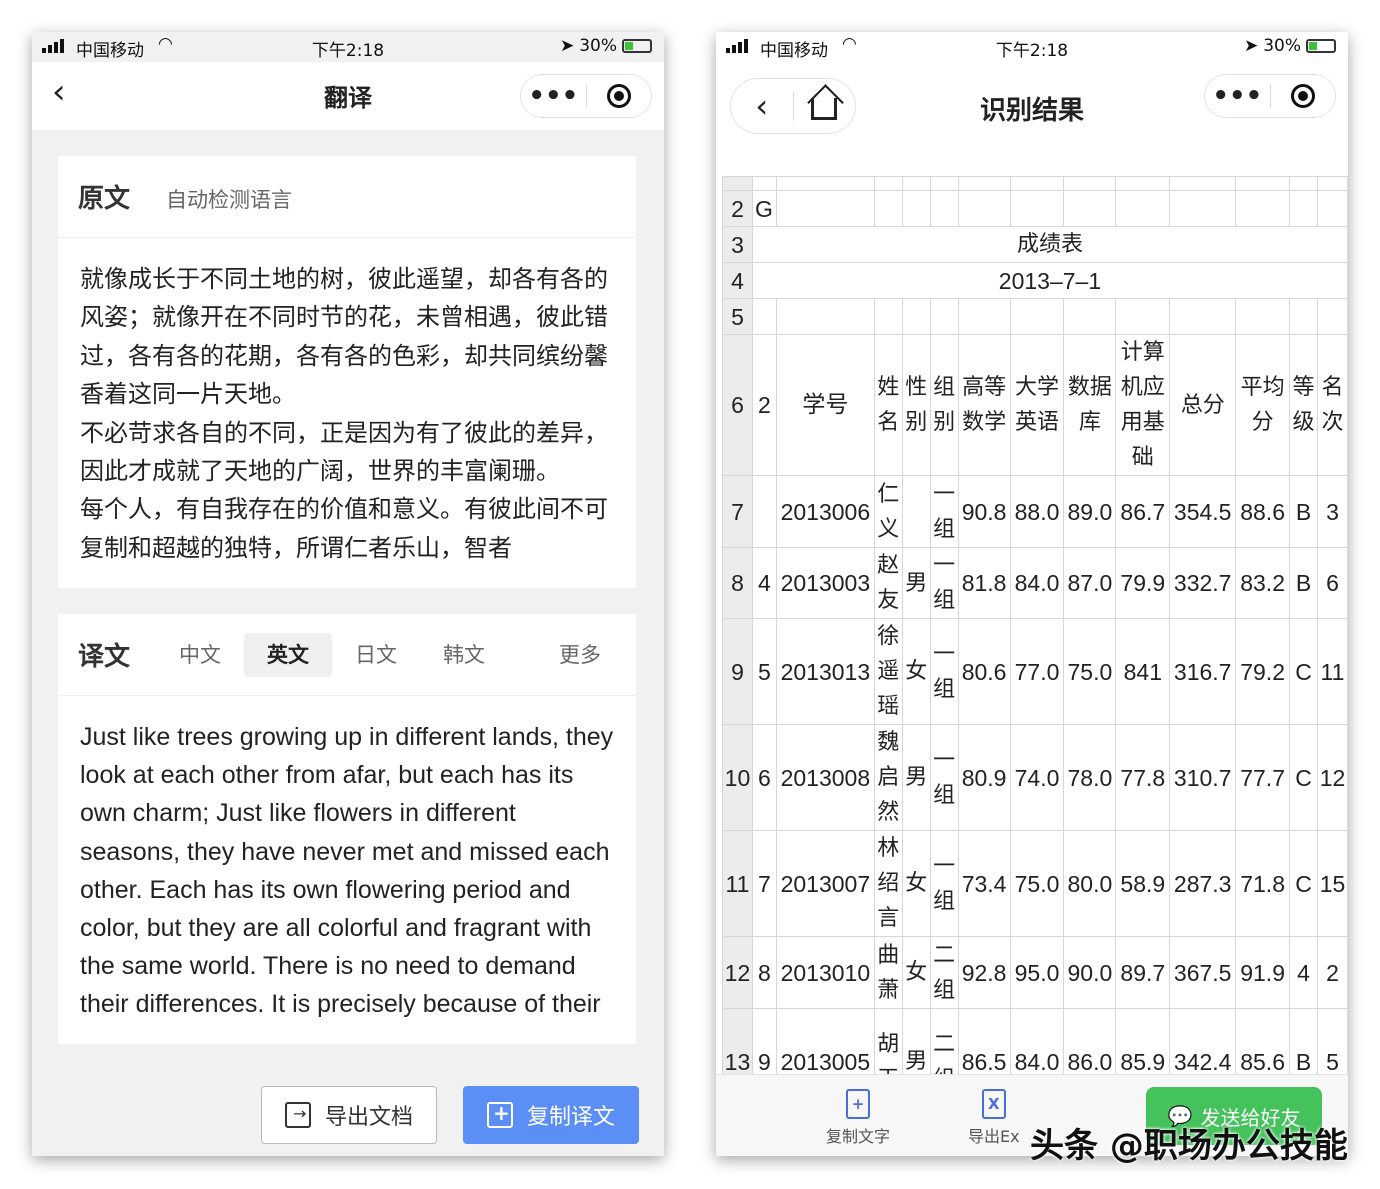 This screenshot has height=1189, width=1380. What do you see at coordinates (994, 1118) in the screenshot?
I see `export-excel-button: X 导出Ex` at bounding box center [994, 1118].